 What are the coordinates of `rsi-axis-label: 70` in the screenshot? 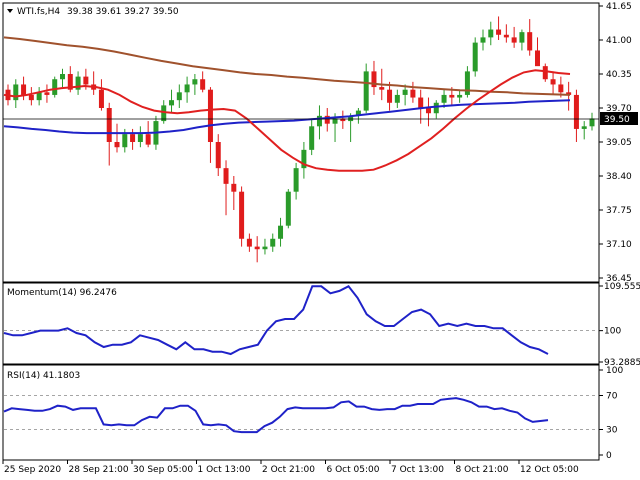 It's located at (612, 397).